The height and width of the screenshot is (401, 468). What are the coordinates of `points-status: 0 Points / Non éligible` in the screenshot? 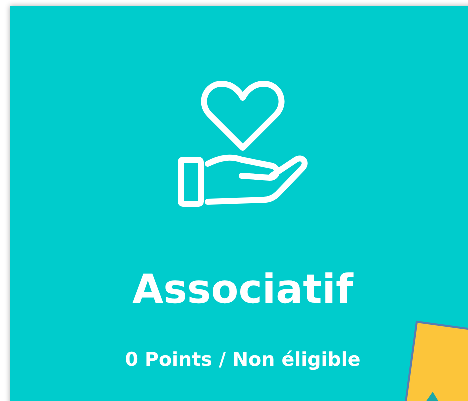 It's located at (243, 360).